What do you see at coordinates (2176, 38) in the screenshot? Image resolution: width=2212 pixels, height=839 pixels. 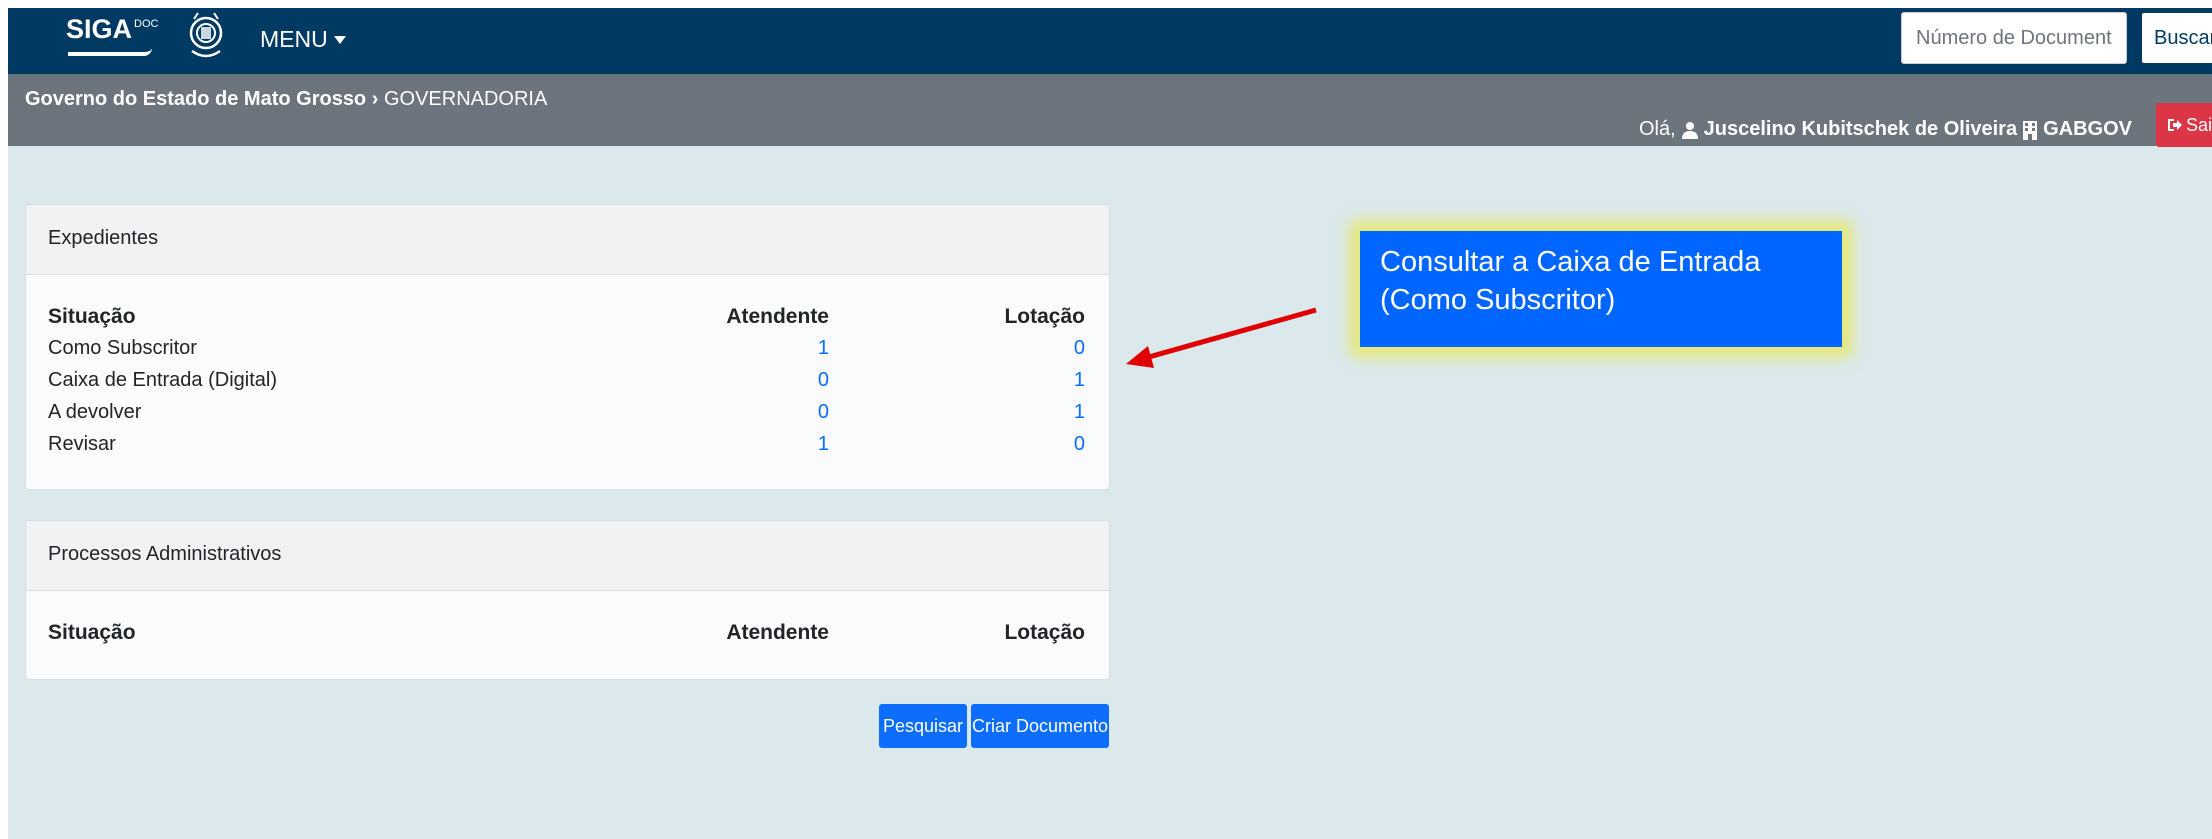 I see `search-button: Buscar` at bounding box center [2176, 38].